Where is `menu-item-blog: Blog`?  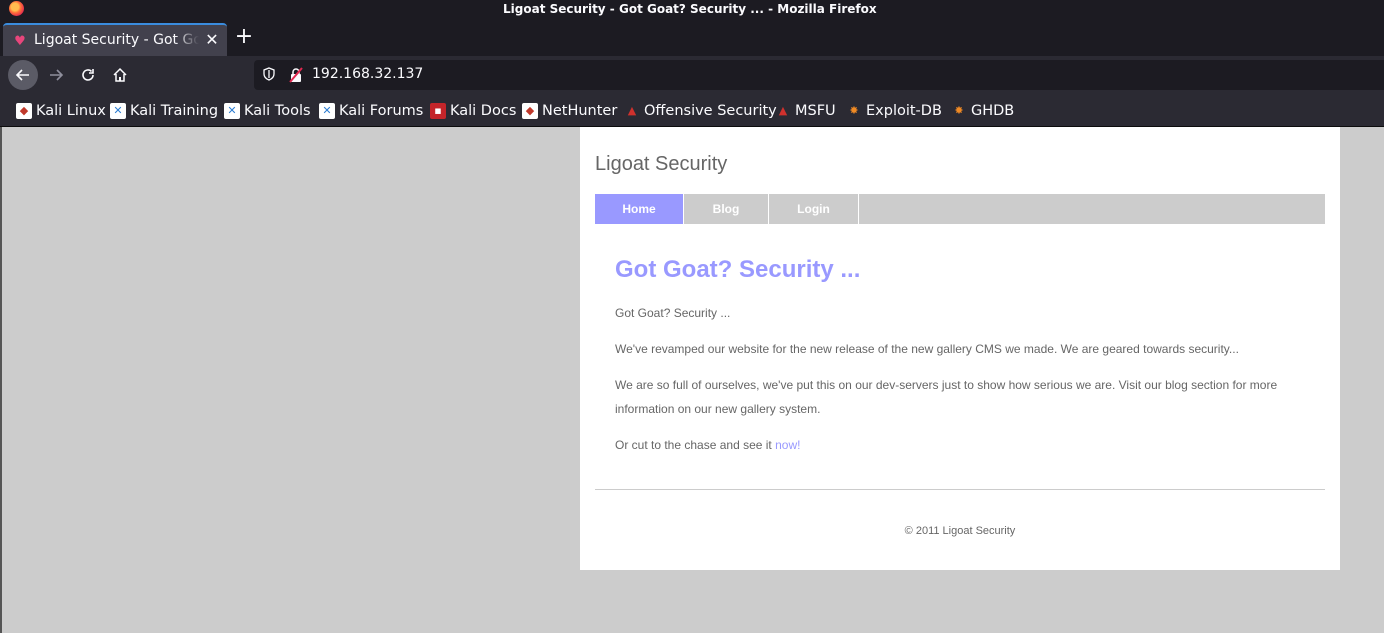
menu-item-blog: Blog is located at coordinates (726, 209).